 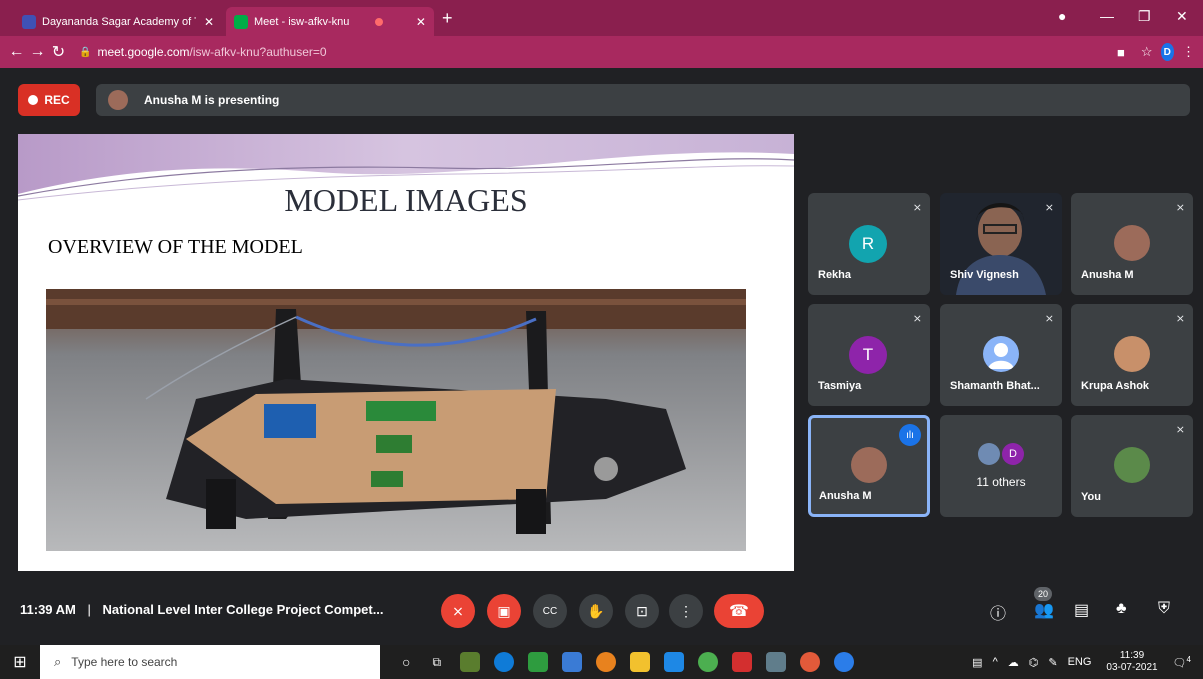 I want to click on pen-icon: ✎, so click(x=1052, y=662).